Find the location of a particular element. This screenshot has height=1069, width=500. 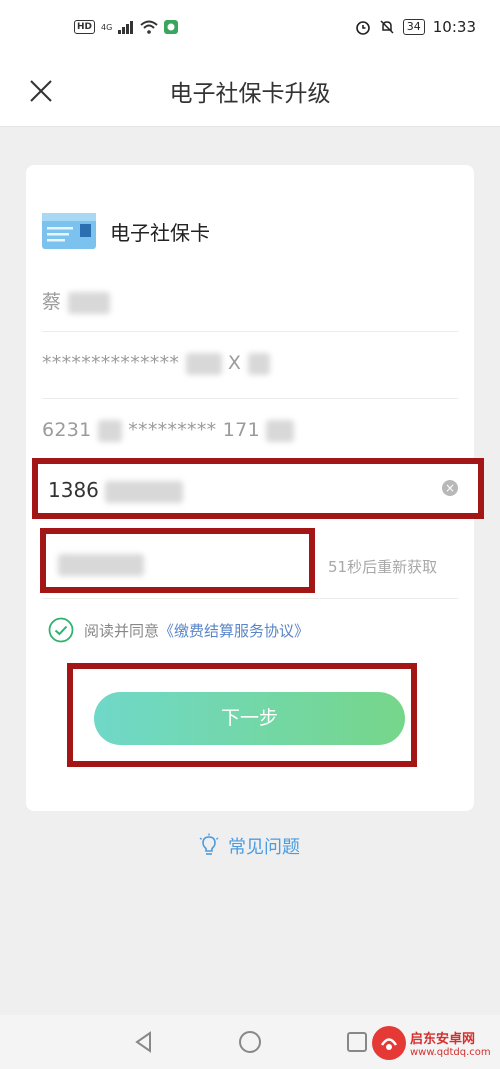

phone-prefix: 1386 is located at coordinates (73, 490).